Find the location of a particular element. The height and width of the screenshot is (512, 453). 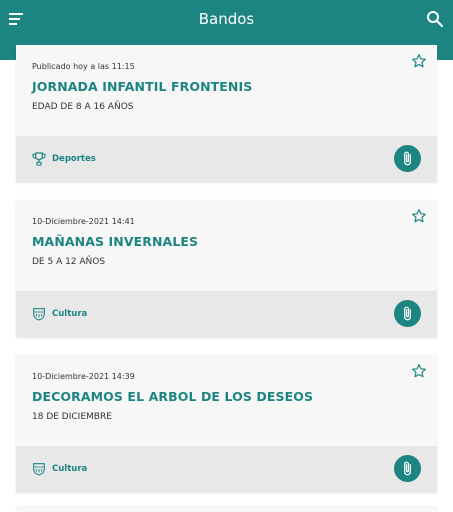

card-title: DECORAMOS EL ARBOL DE LOS DESEOS is located at coordinates (173, 396).